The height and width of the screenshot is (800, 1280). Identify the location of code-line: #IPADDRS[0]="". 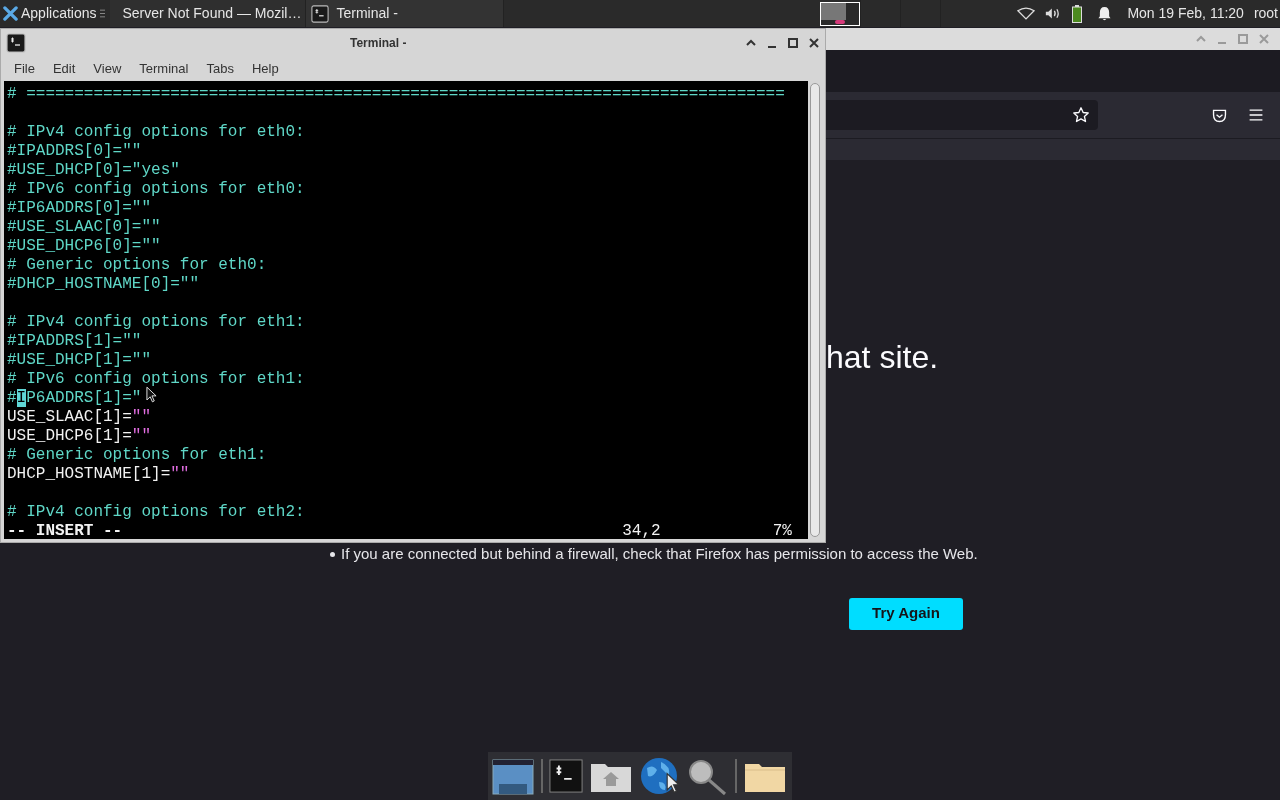
(74, 149).